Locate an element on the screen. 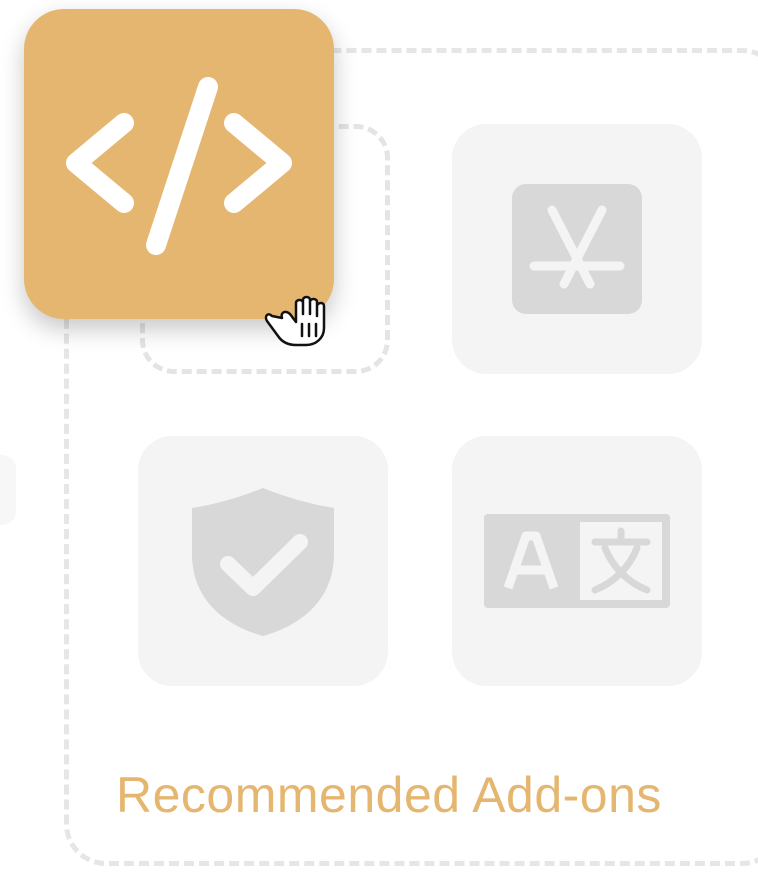 Image resolution: width=758 pixels, height=873 pixels. addon-tile-app-store is located at coordinates (577, 249).